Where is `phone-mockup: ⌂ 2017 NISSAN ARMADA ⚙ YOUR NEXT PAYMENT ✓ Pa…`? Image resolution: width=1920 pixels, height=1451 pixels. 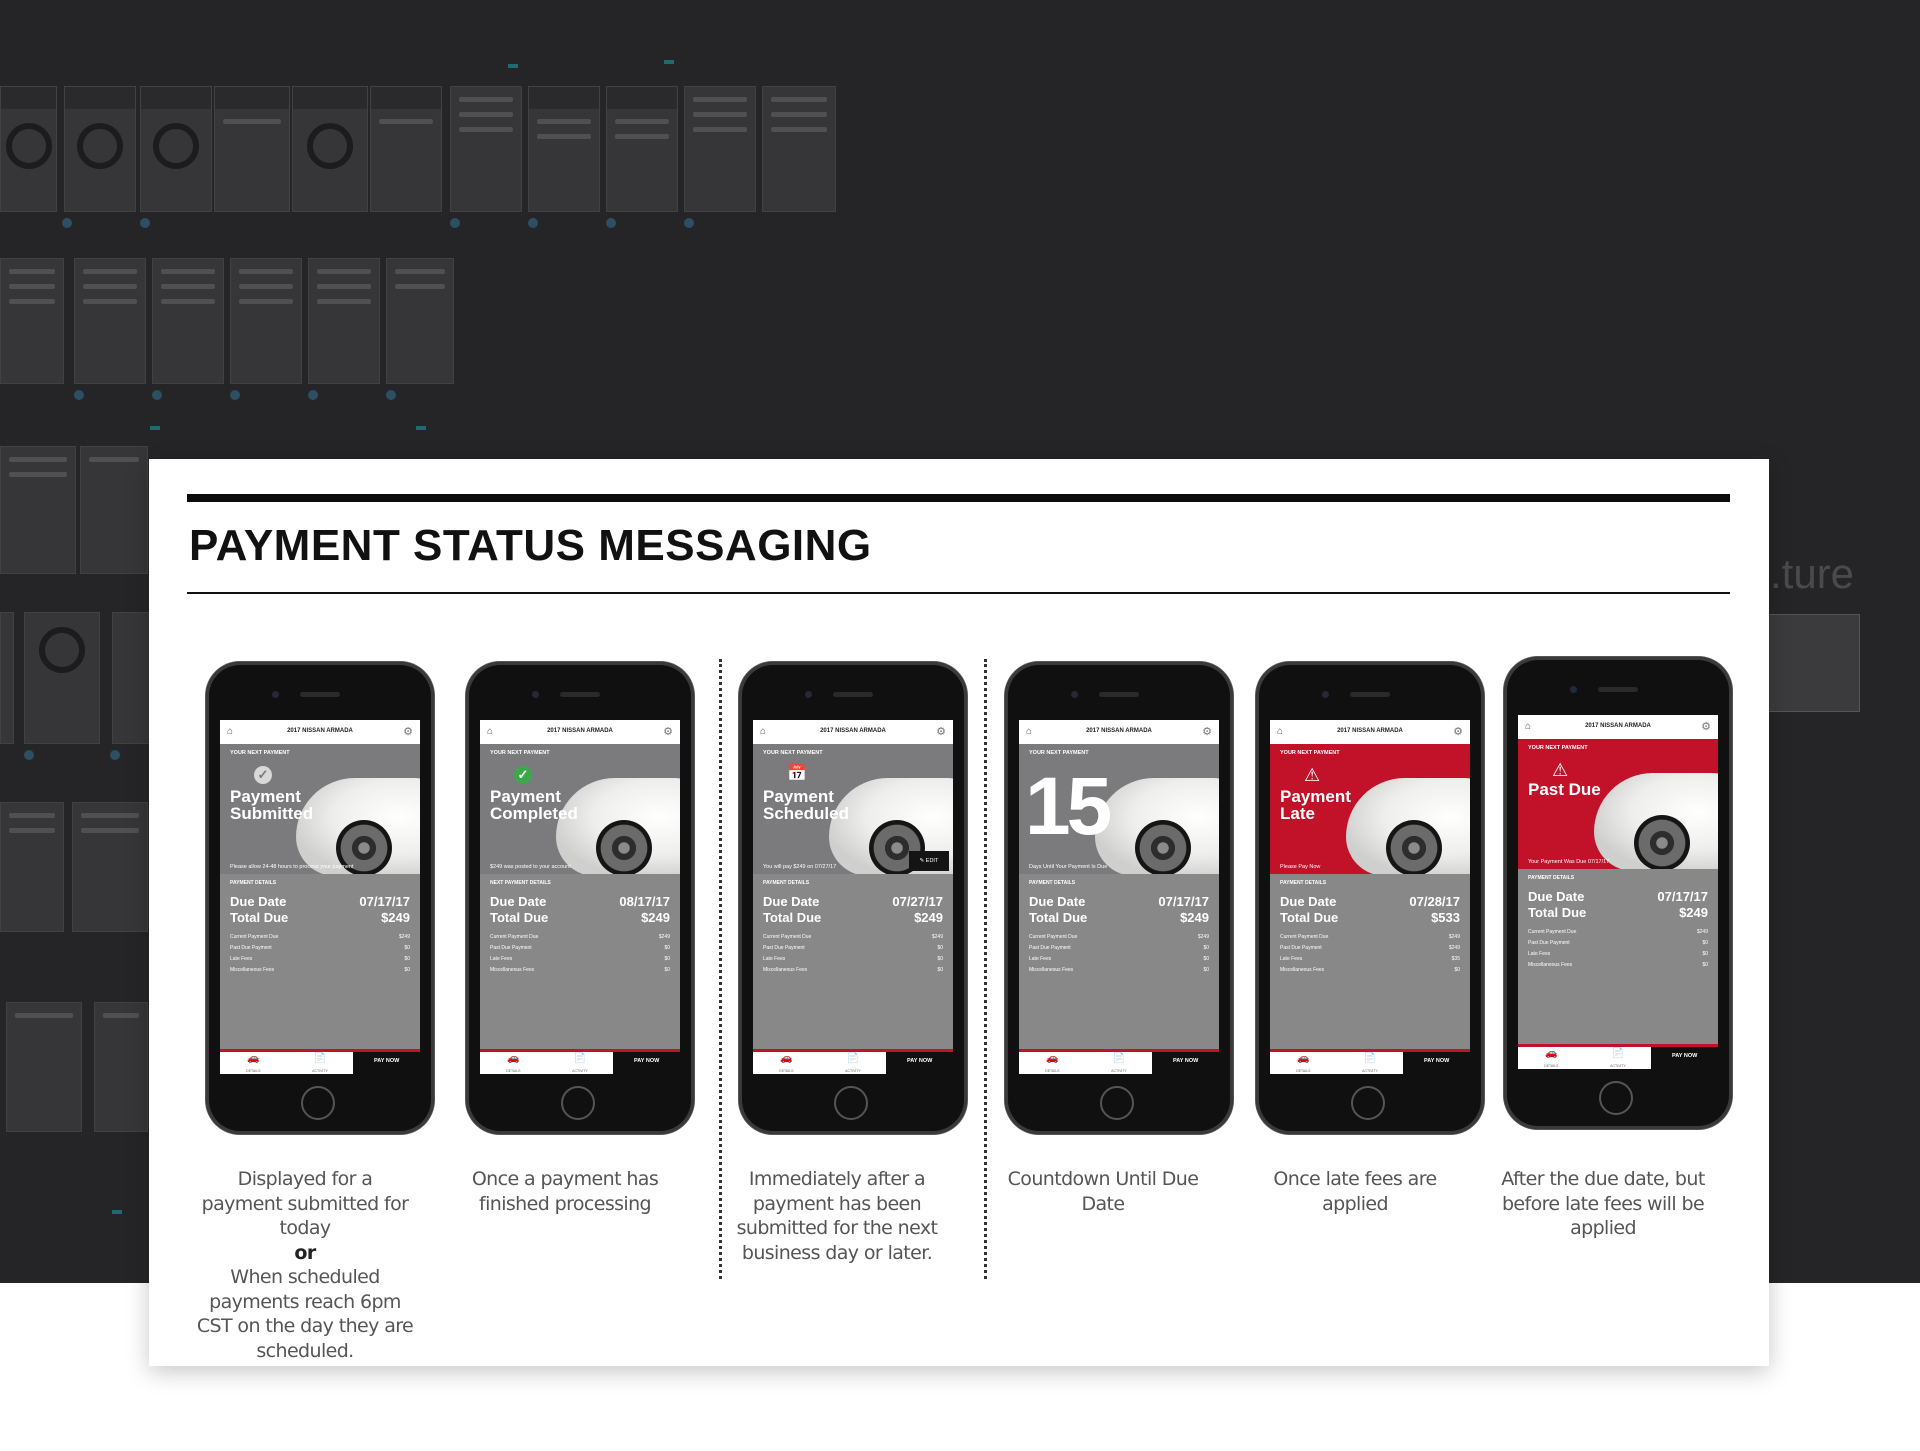
phone-mockup: ⌂ 2017 NISSAN ARMADA ⚙ YOUR NEXT PAYMENT ✓ Pa… is located at coordinates (580, 898).